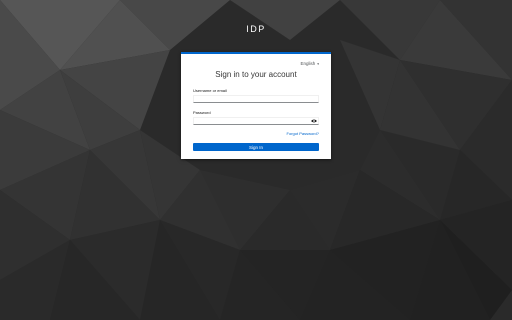  What do you see at coordinates (303, 133) in the screenshot?
I see `forgot-password-link: Forgot Password?` at bounding box center [303, 133].